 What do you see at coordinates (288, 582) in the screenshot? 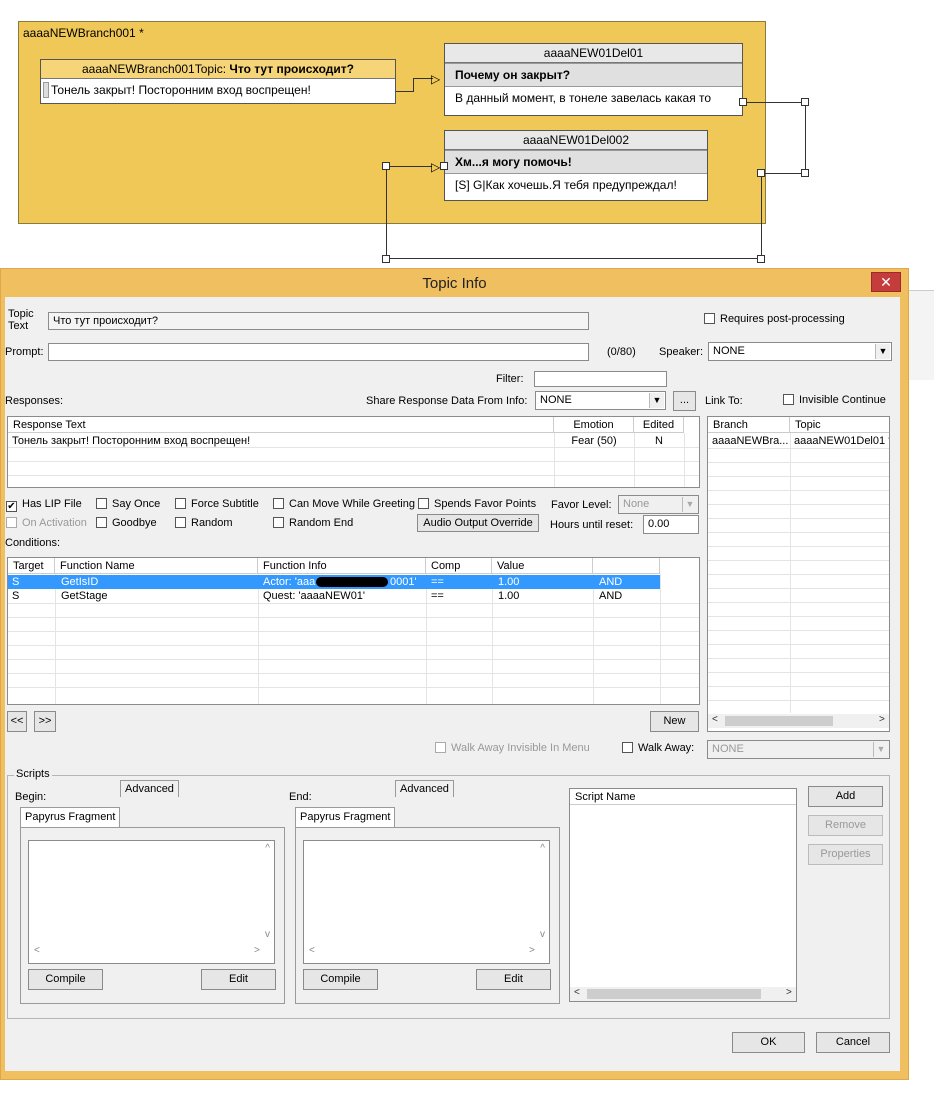
I see `condition-info-cell: Actor: 'aaa` at bounding box center [288, 582].